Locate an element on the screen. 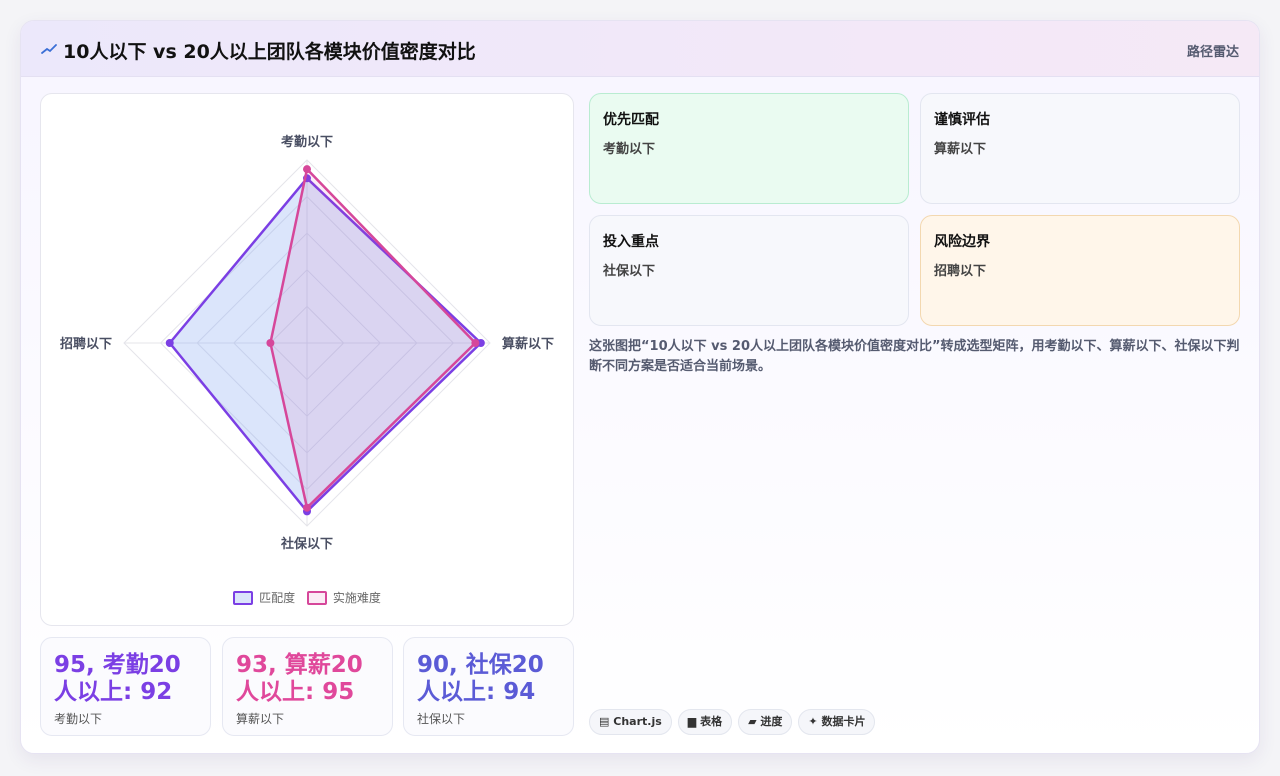 The width and height of the screenshot is (1280, 776). stat-label: 社保以下 is located at coordinates (441, 719).